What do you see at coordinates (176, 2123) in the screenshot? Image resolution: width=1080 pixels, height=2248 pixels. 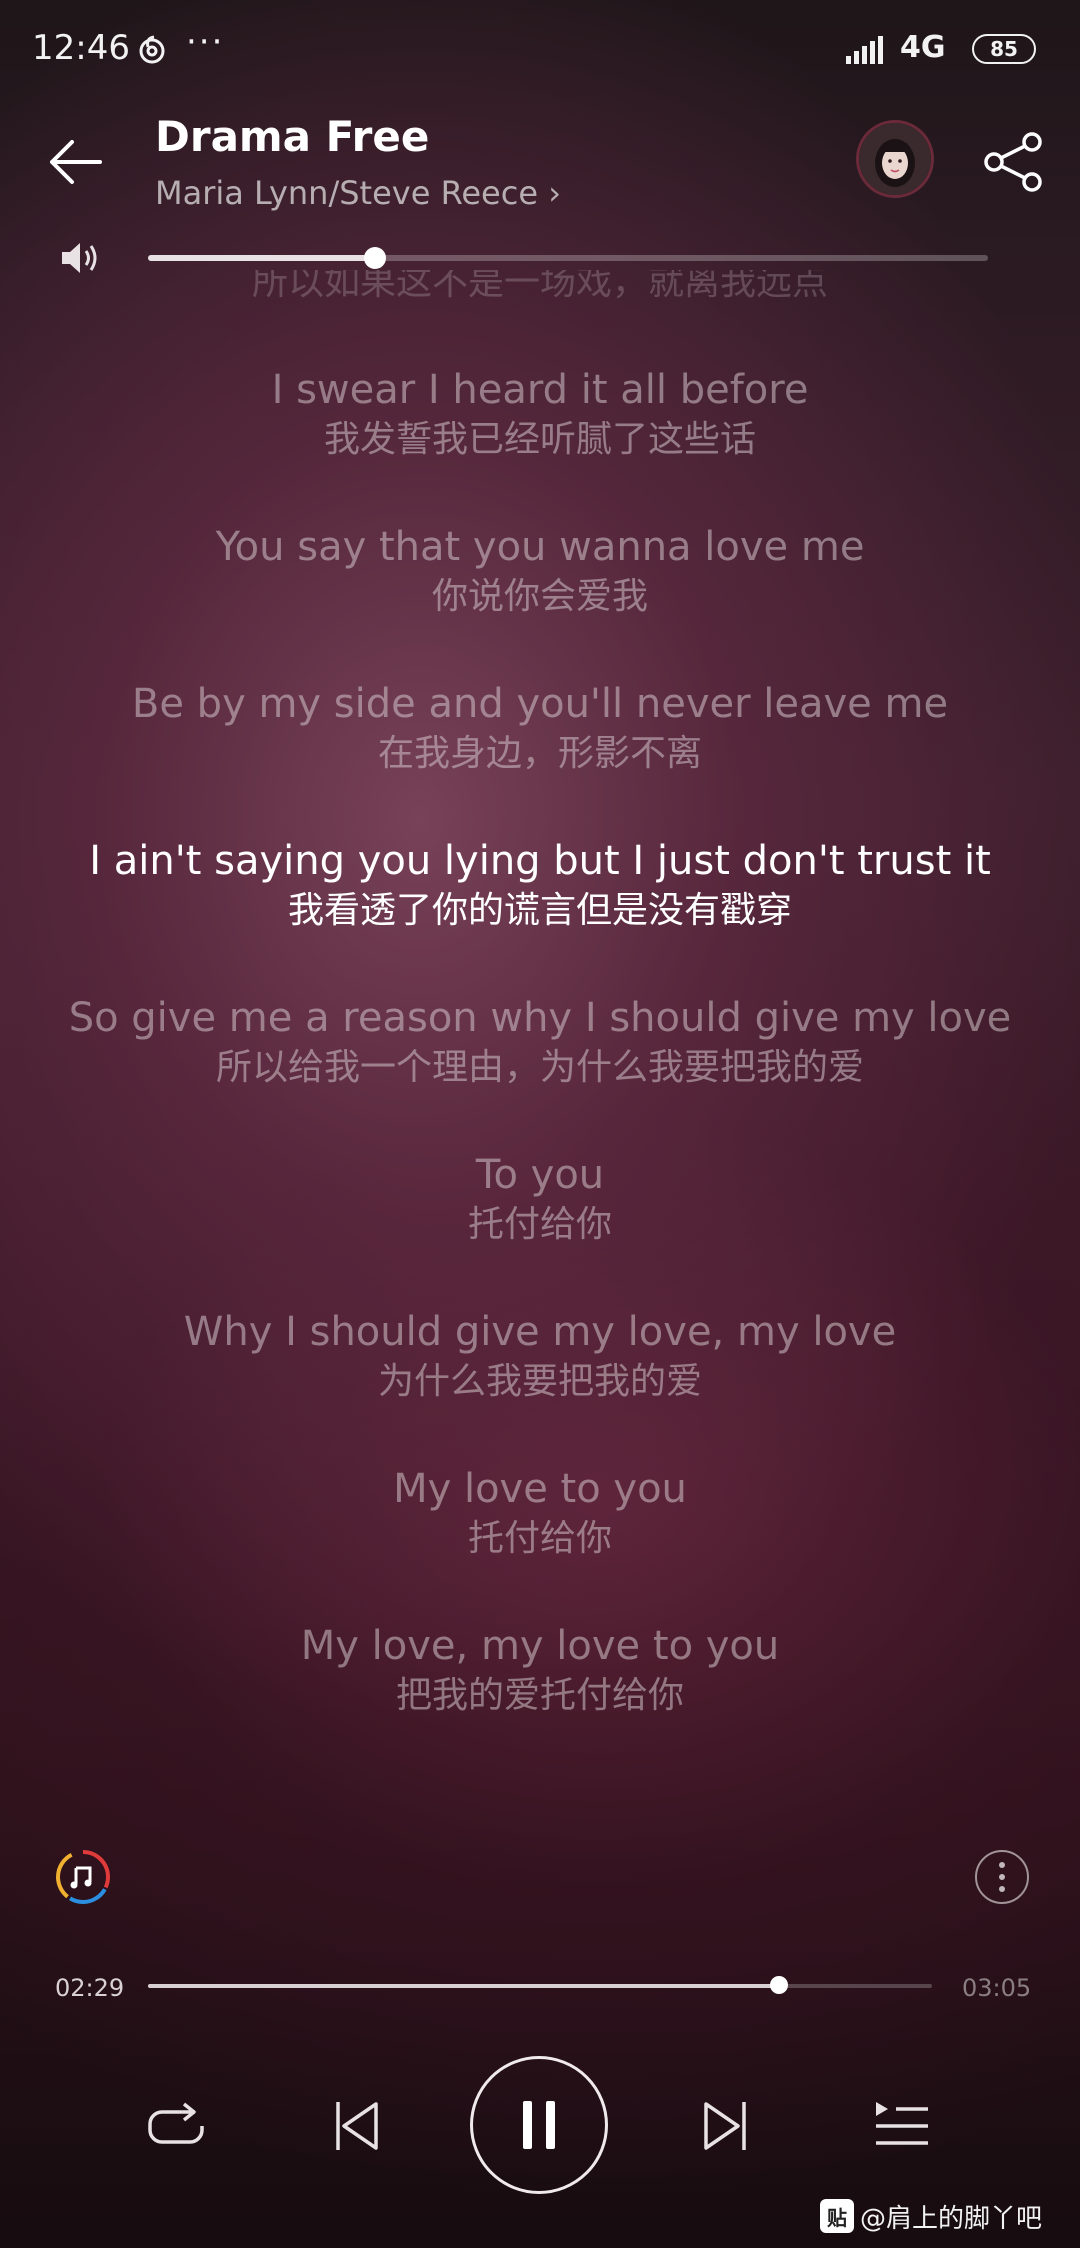 I see `repeat-icon` at bounding box center [176, 2123].